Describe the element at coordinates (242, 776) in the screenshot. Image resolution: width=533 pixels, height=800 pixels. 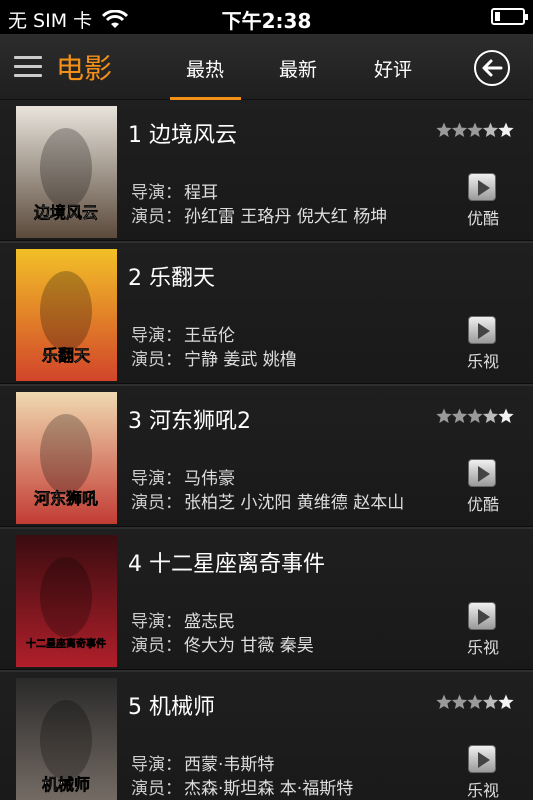
I see `movie-credits: 导演： 西蒙·韦斯特 演员： 杰森·斯坦森 本·福斯特` at that location.